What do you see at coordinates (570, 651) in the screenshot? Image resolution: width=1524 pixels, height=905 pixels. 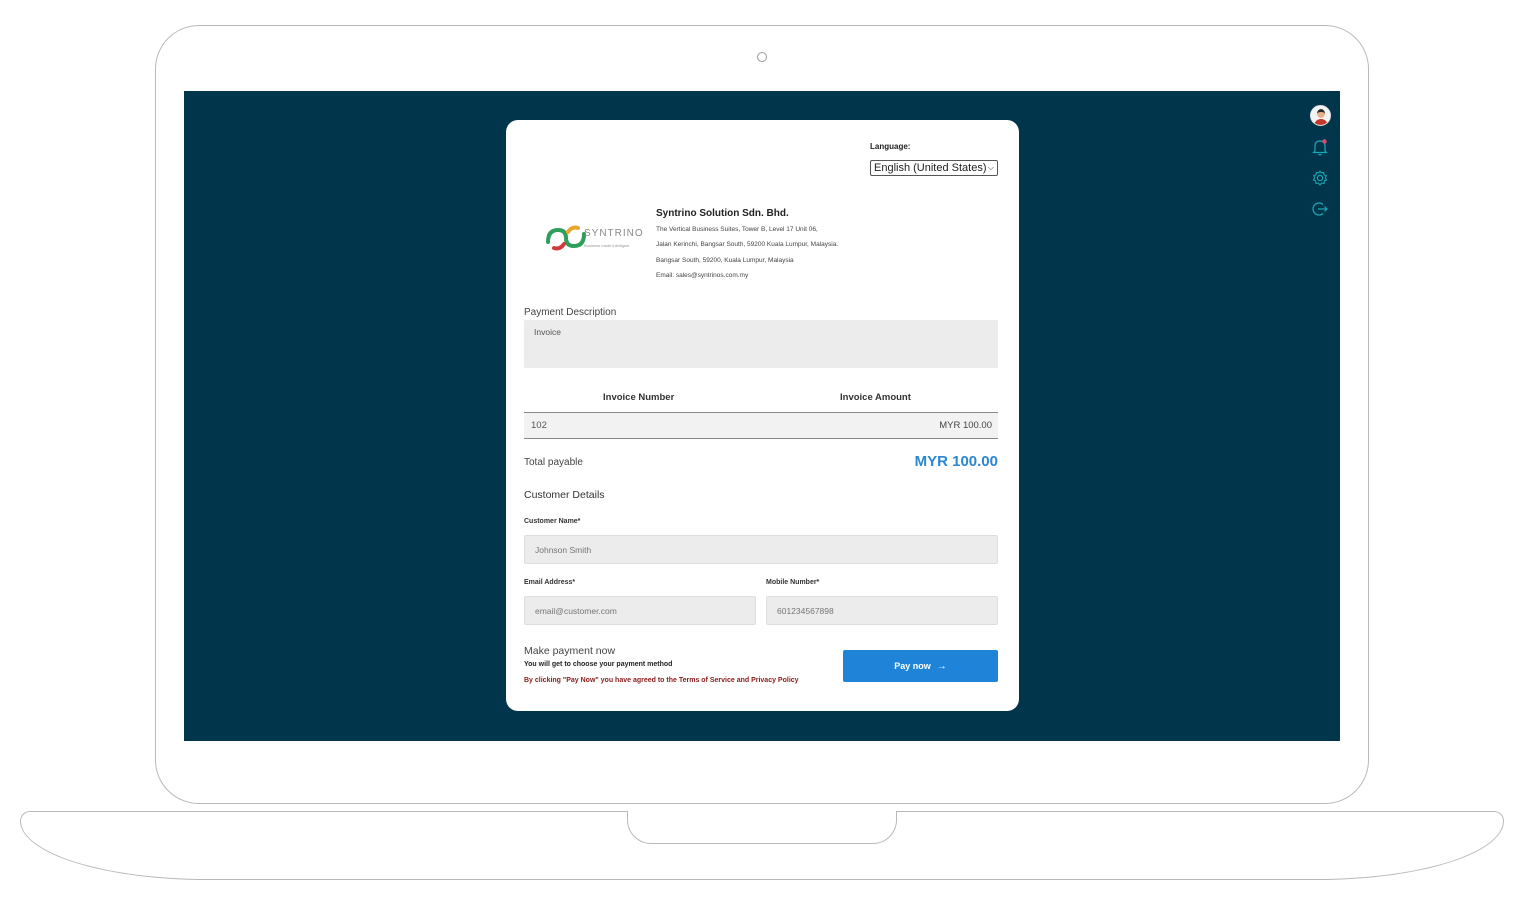 I see `make-payment-heading: Make payment now` at bounding box center [570, 651].